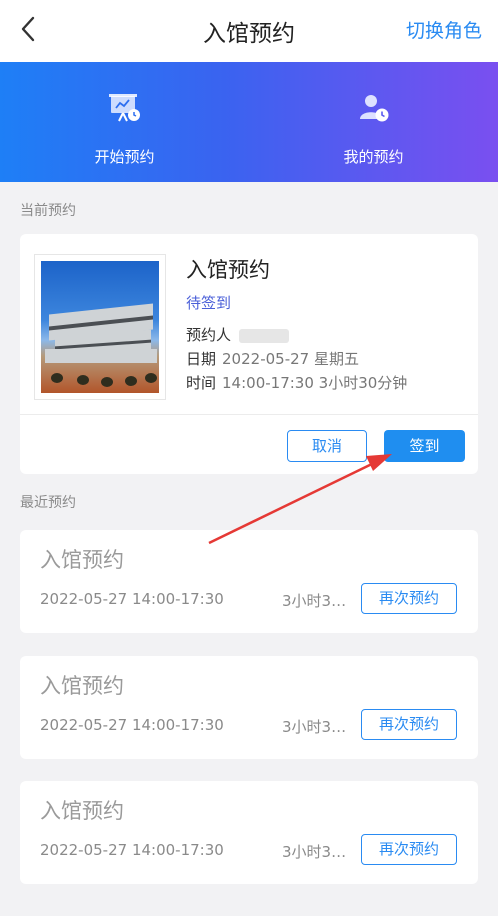 The image size is (498, 916). I want to click on date-value: 2022-05-27 星期五, so click(290, 359).